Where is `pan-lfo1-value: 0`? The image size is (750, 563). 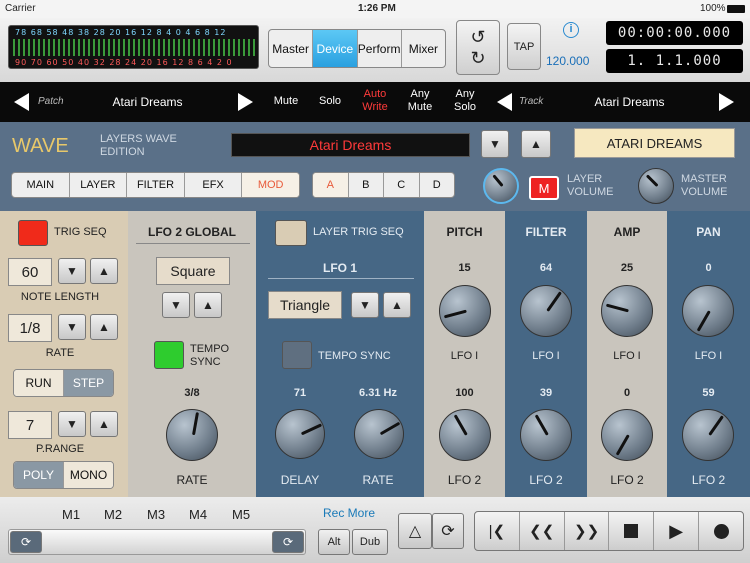
pan-lfo1-value: 0 is located at coordinates (708, 268).